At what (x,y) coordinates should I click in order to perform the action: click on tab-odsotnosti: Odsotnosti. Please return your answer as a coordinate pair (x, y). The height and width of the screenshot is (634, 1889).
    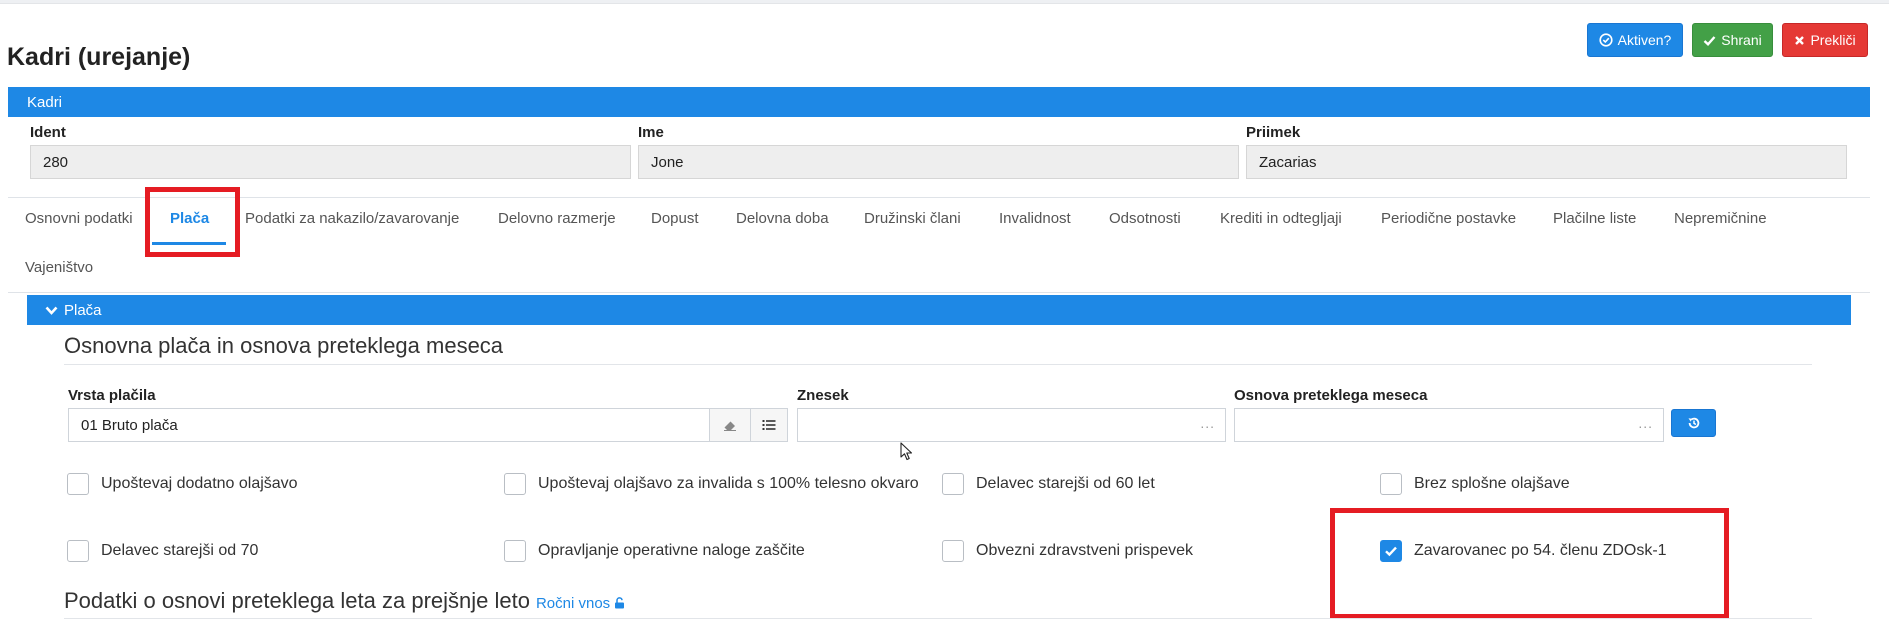
    Looking at the image, I should click on (1145, 218).